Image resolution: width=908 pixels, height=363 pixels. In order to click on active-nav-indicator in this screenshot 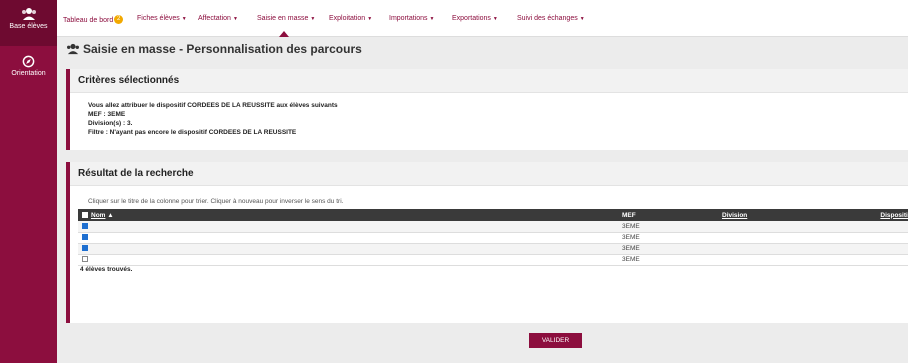, I will do `click(284, 34)`.